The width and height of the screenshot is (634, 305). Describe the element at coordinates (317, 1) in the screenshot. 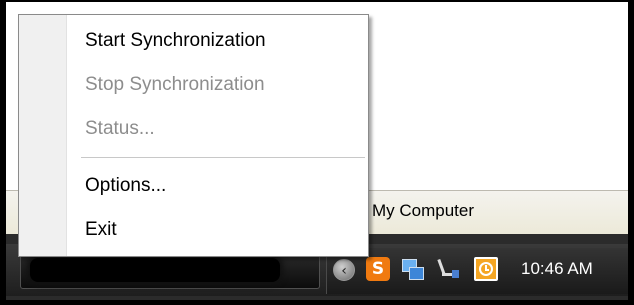

I see `frame-border-top` at that location.